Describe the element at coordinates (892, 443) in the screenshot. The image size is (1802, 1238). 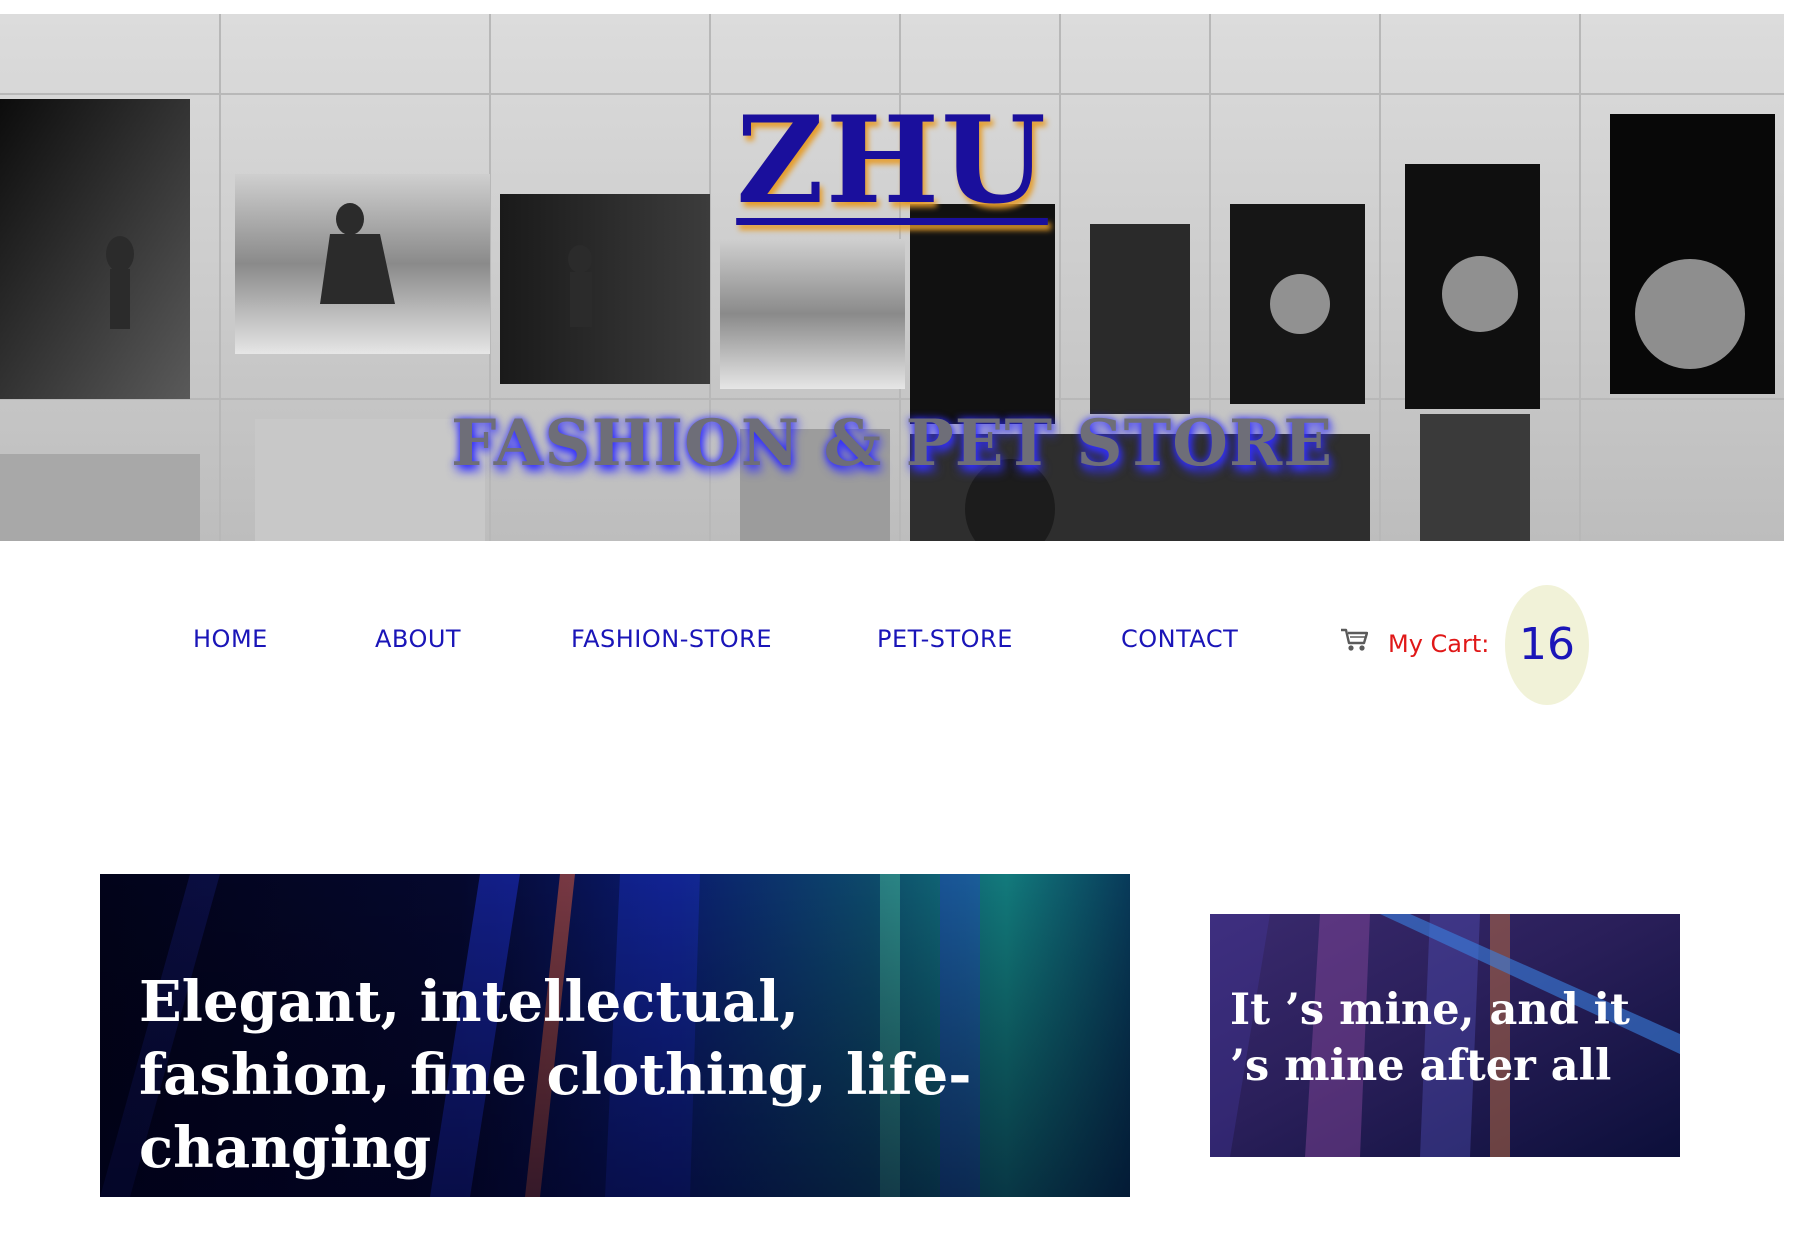
I see `site-subtitle: FASHION & PET STORE` at that location.